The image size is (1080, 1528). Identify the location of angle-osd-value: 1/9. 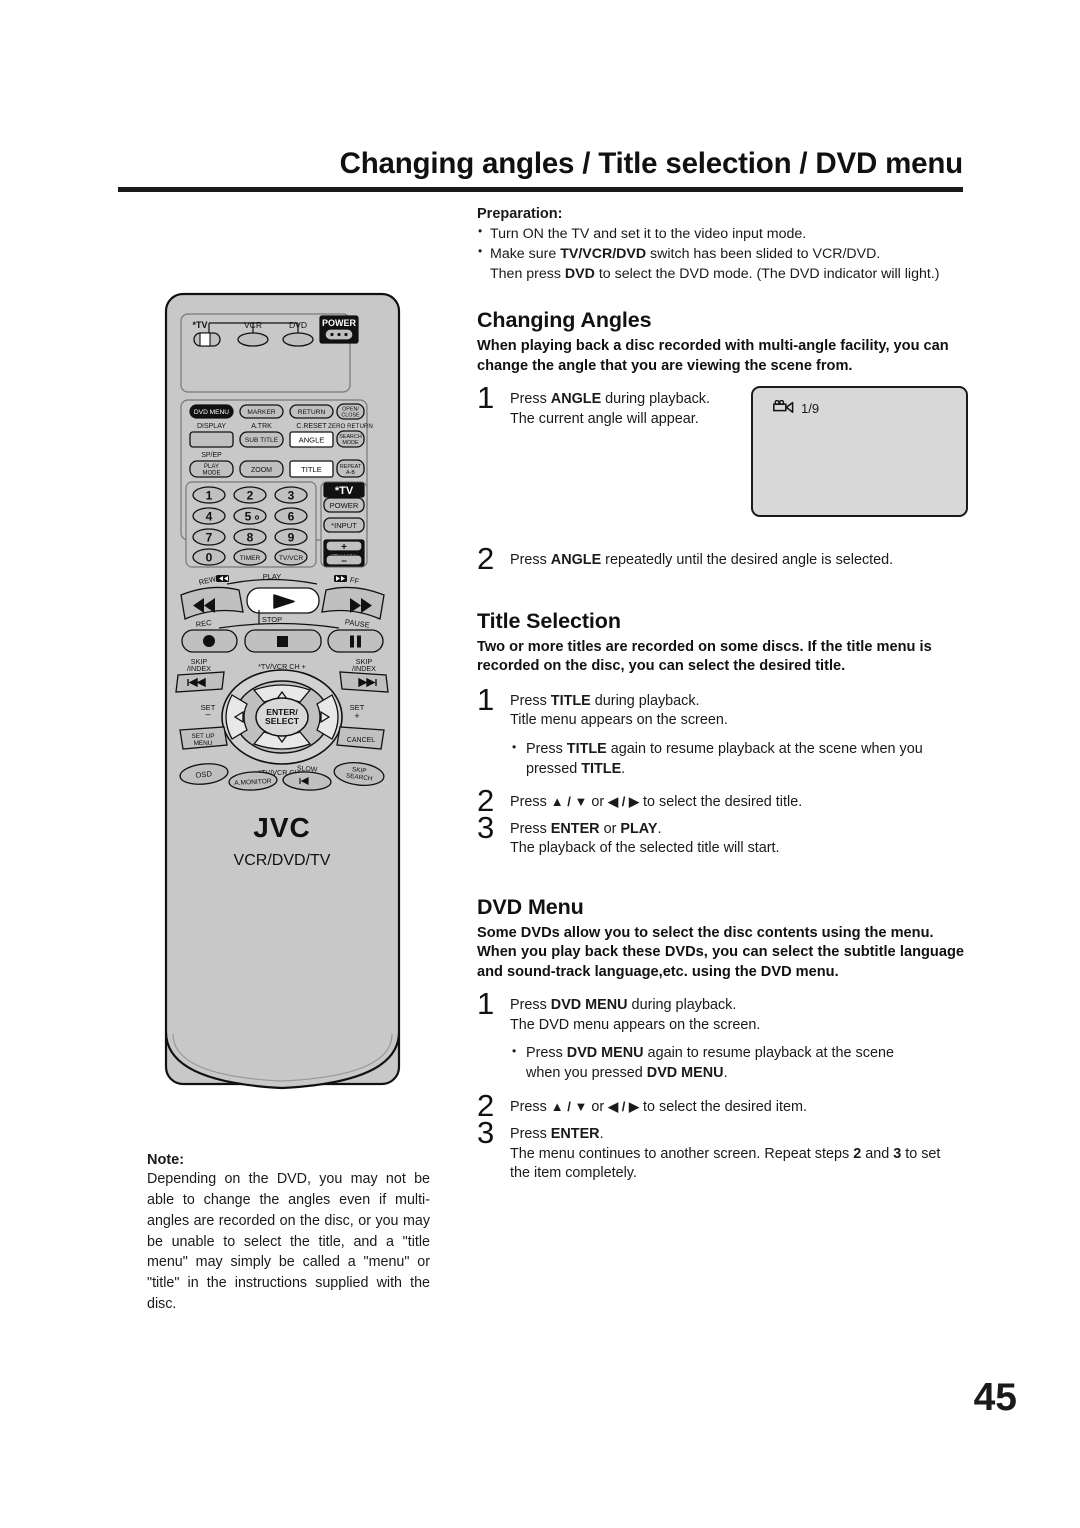
(810, 409).